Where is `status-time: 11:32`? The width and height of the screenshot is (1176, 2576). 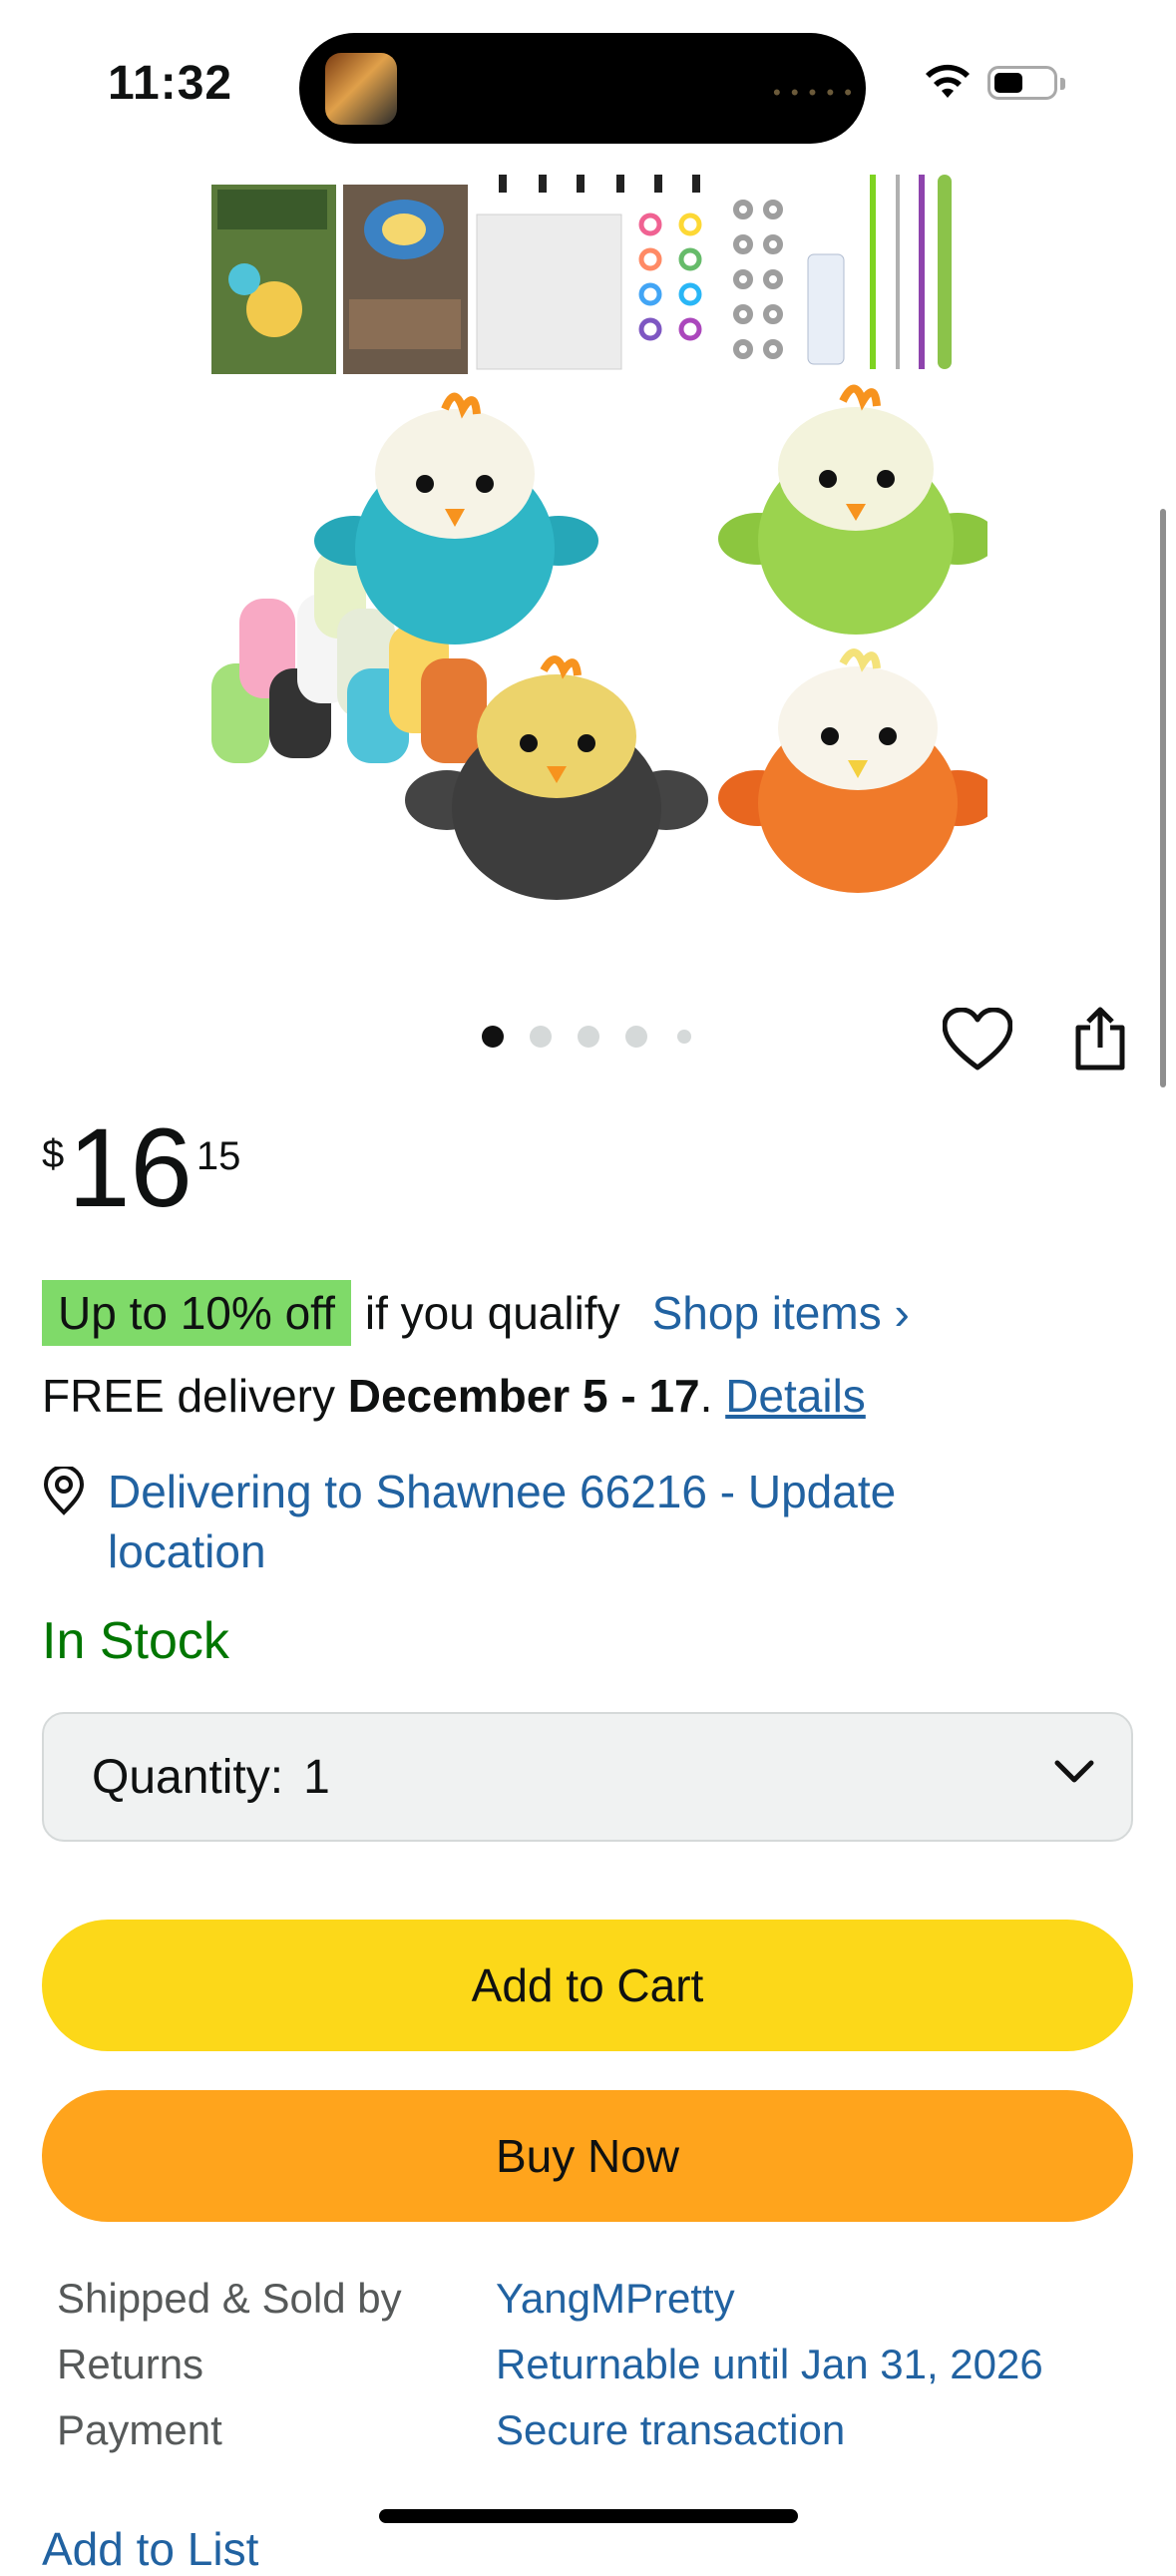 status-time: 11:32 is located at coordinates (170, 83).